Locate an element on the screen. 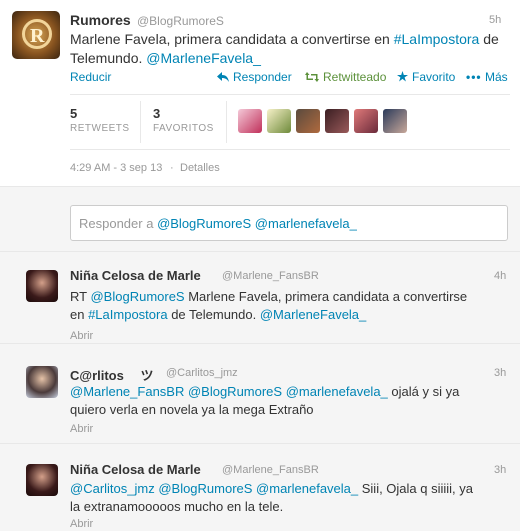 The width and height of the screenshot is (520, 531). tweet-text-part: en is located at coordinates (79, 314).